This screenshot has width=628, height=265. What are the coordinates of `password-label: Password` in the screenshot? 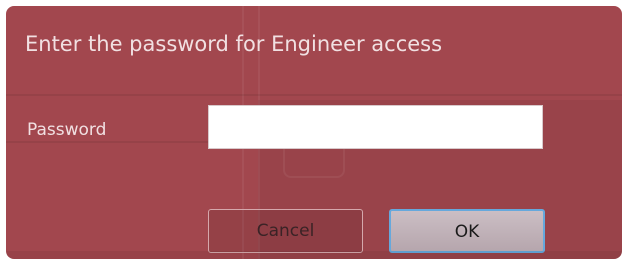 It's located at (67, 130).